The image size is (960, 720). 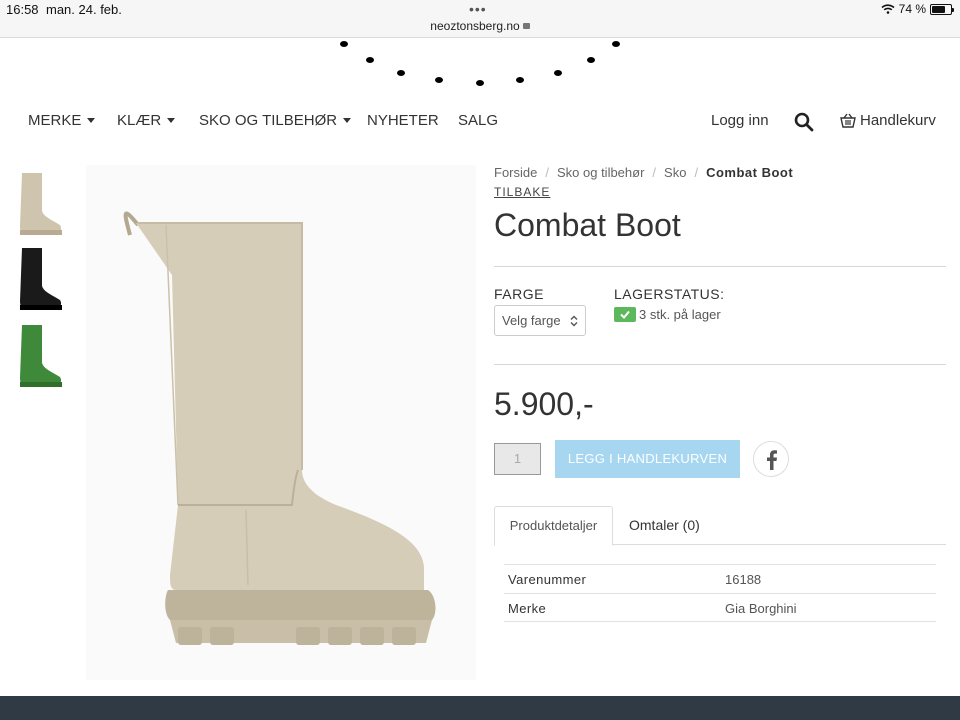 I want to click on status-time: 16:58, so click(x=22, y=9).